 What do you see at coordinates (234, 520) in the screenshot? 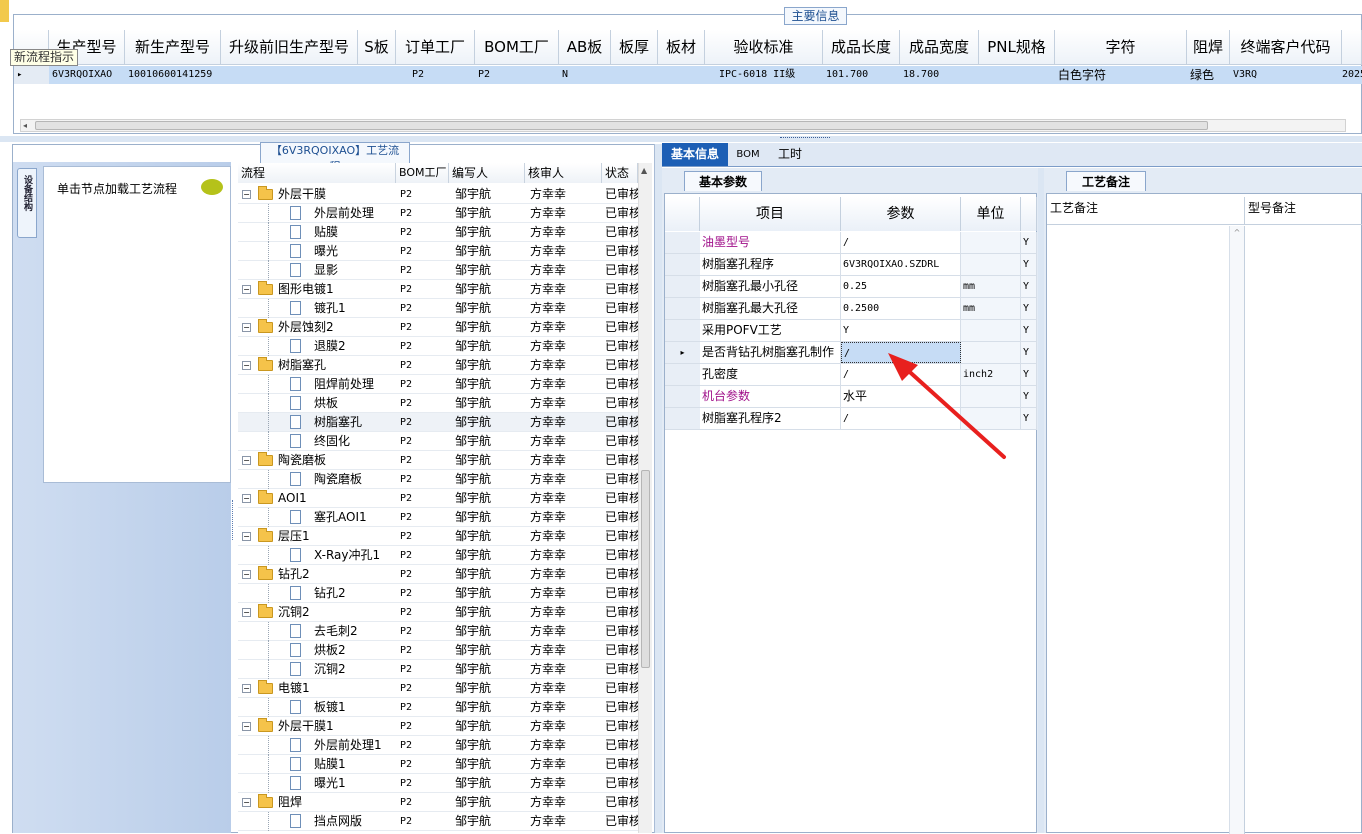
I see `left-splitter-handle` at bounding box center [234, 520].